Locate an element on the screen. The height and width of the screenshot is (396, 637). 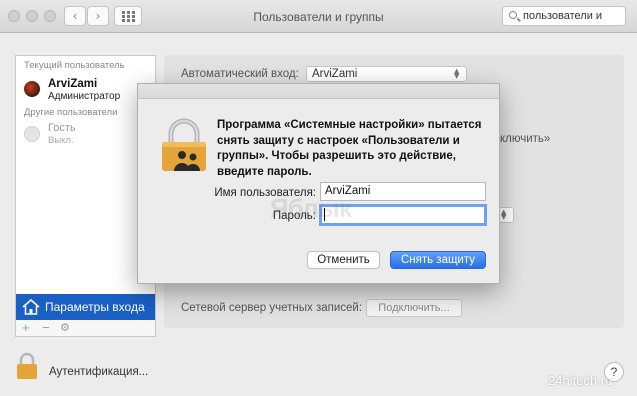
other-users-header: Другие пользователи is located at coordinates (71, 112).